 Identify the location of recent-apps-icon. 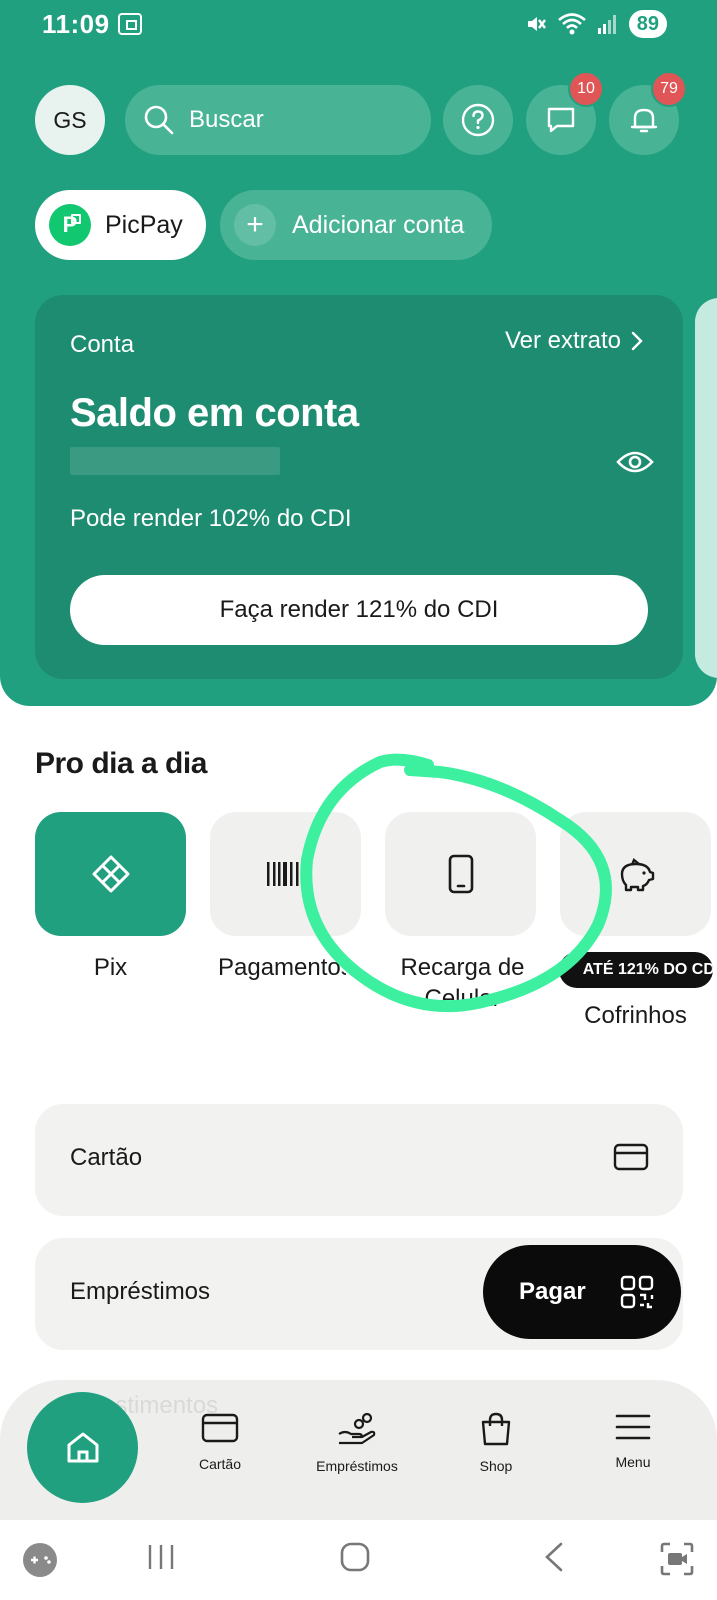
(161, 1557).